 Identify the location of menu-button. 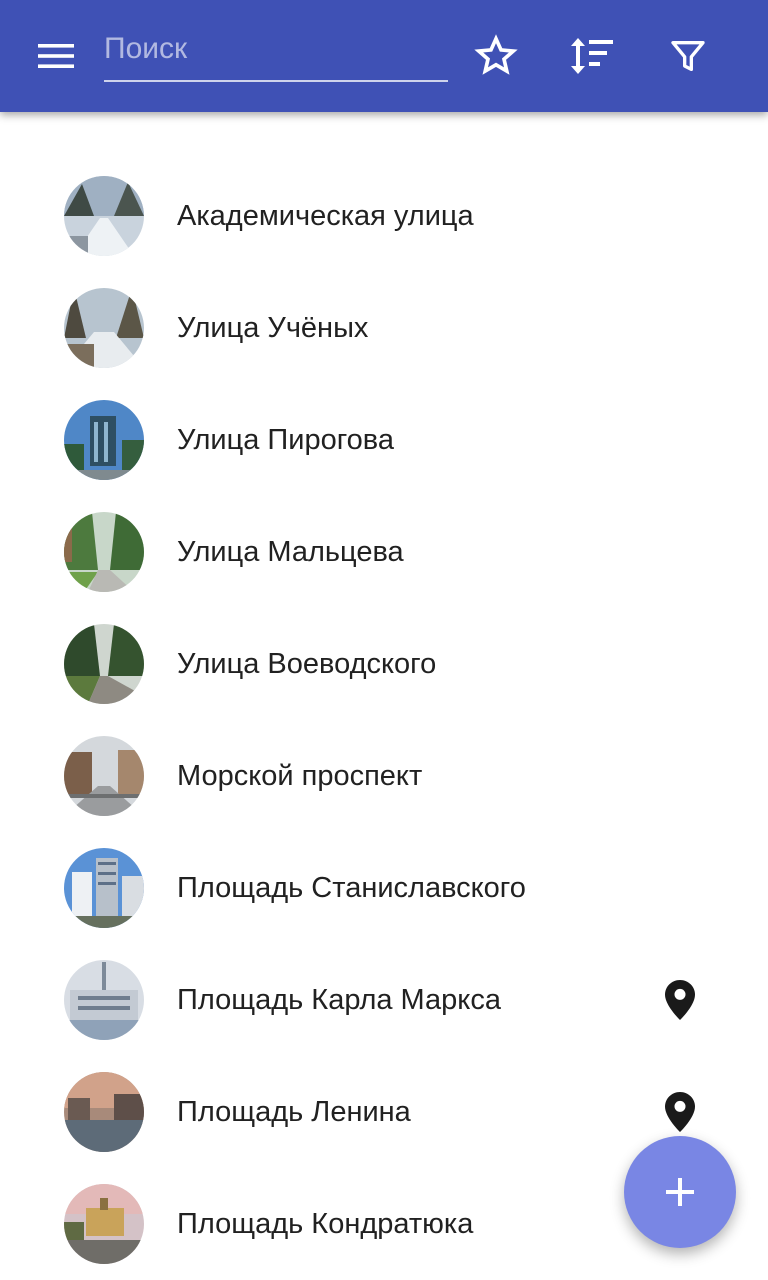
(56, 56).